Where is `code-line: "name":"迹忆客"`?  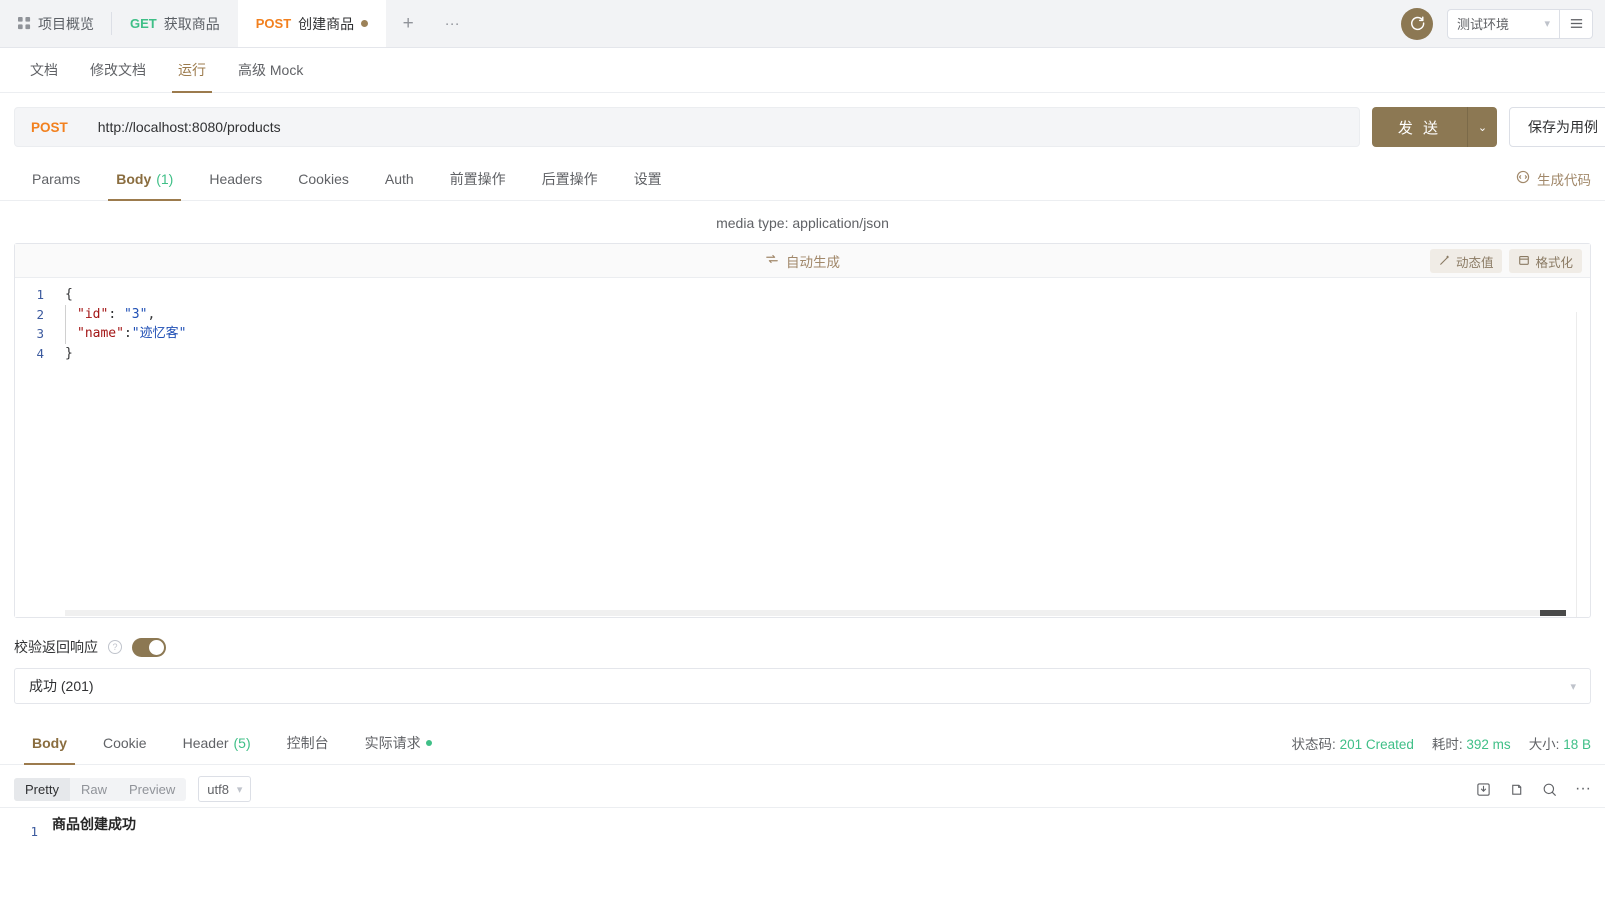 code-line: "name":"迹忆客" is located at coordinates (827, 334).